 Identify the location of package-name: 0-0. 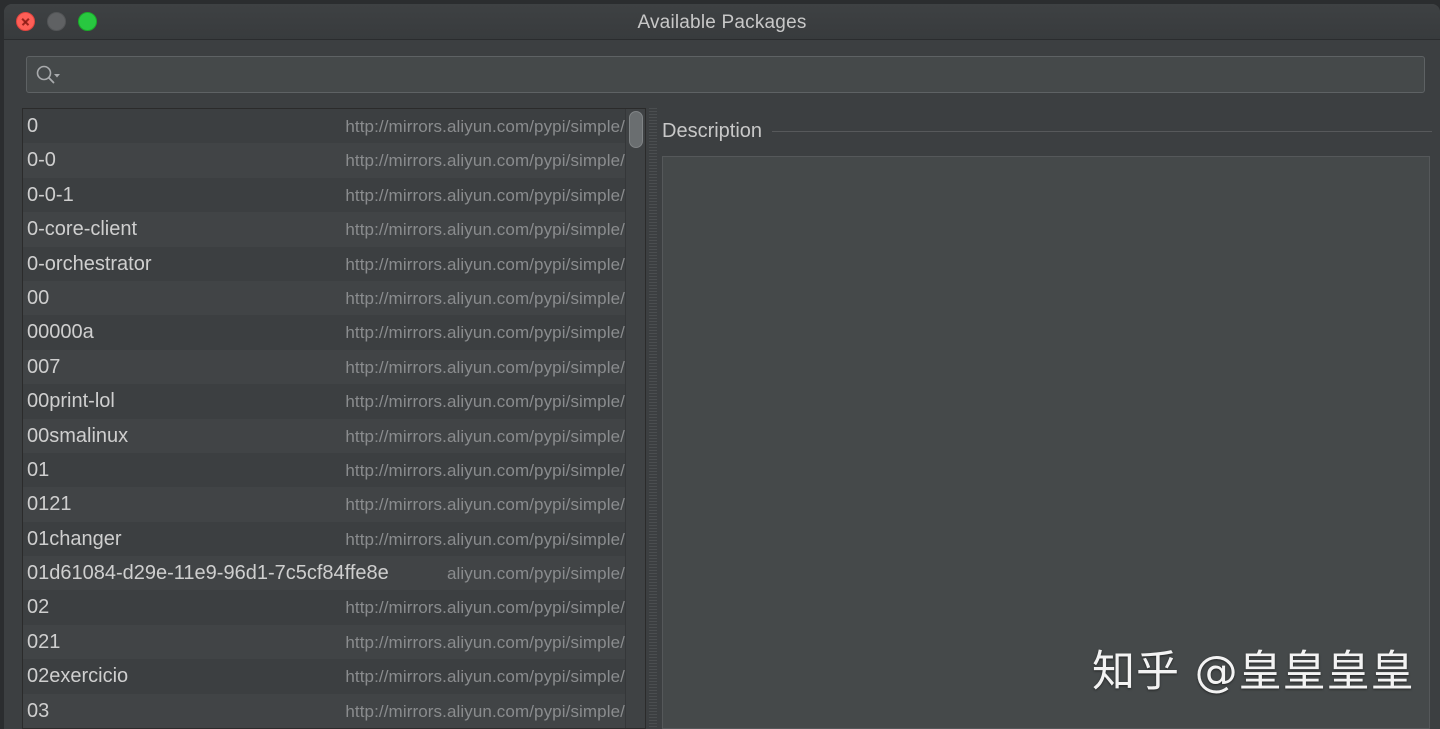
(41, 160).